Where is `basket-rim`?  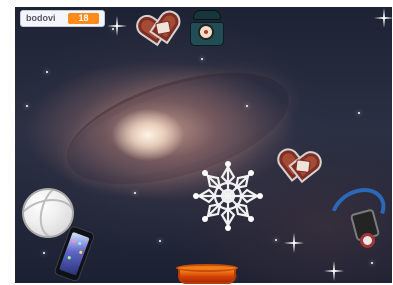
basket-rim is located at coordinates (207, 268).